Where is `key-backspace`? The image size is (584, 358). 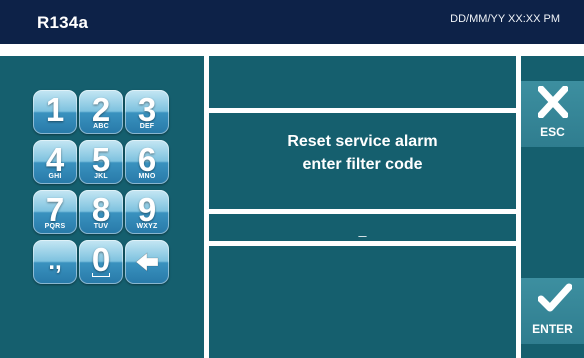
key-backspace is located at coordinates (147, 262).